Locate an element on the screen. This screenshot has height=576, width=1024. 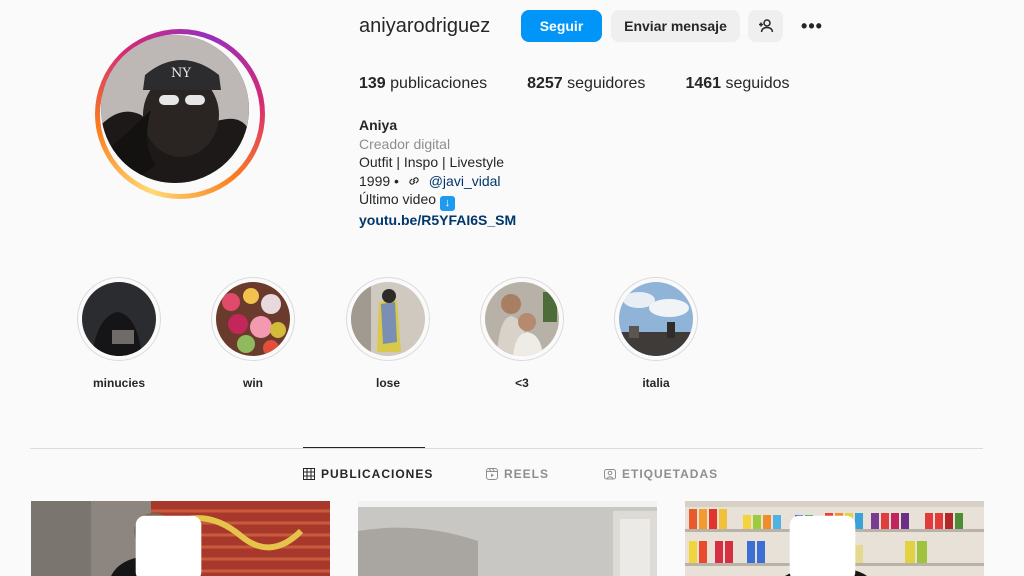
tab-posts-label: PUBLICACIONES is located at coordinates (377, 474).